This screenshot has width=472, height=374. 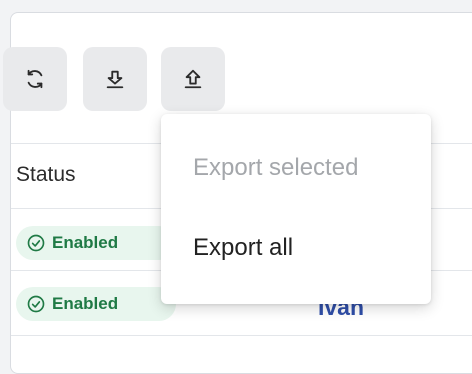 What do you see at coordinates (275, 168) in the screenshot?
I see `export-selected-menu-item: Export selected` at bounding box center [275, 168].